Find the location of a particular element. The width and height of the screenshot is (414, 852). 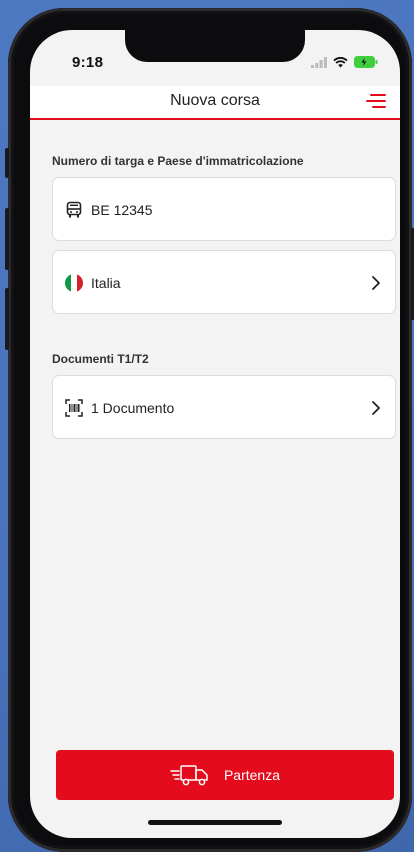

home-indicator is located at coordinates (215, 822).